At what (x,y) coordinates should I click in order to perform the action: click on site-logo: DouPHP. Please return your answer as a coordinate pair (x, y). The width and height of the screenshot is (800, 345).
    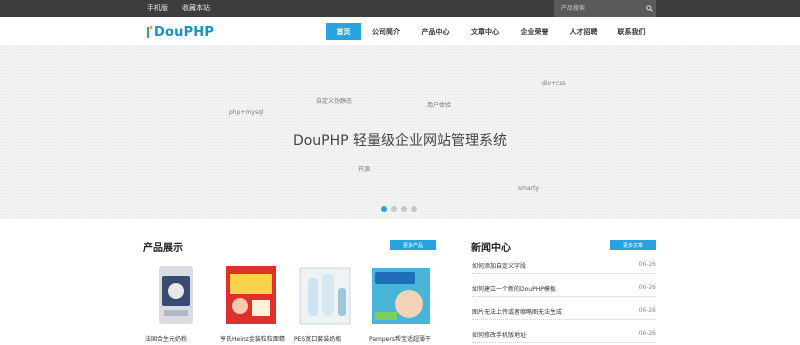
    Looking at the image, I should click on (180, 32).